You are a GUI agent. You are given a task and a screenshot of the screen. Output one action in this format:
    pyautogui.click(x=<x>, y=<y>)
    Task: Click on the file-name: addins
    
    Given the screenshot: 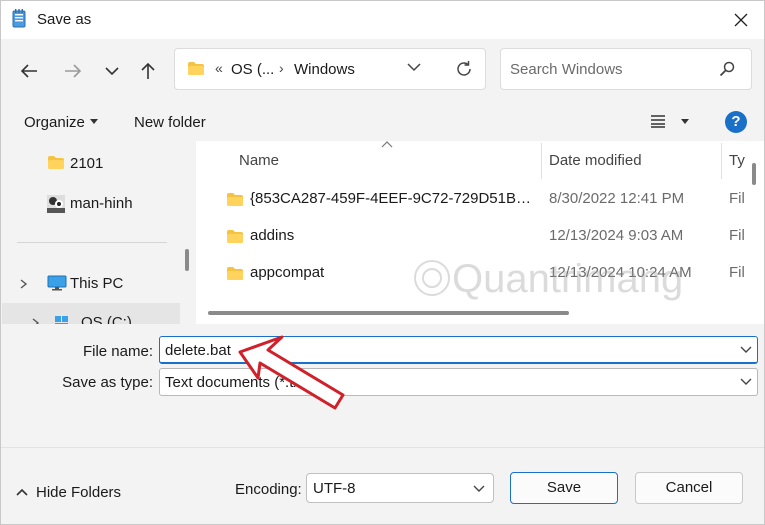 What is the action you would take?
    pyautogui.click(x=272, y=235)
    